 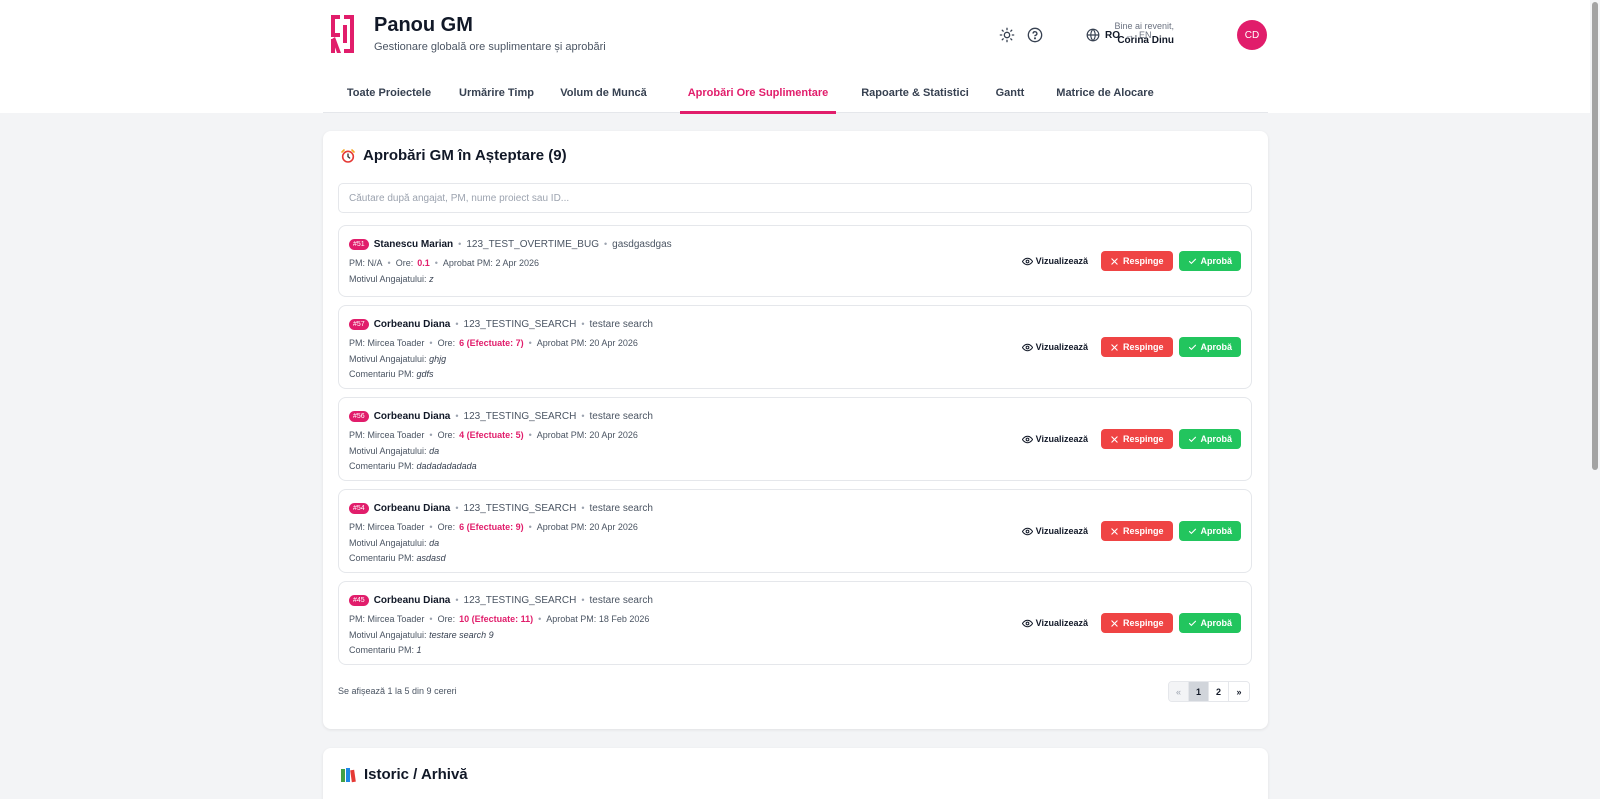 What do you see at coordinates (915, 92) in the screenshot?
I see `tab-reports-stats: Rapoarte & Statistici` at bounding box center [915, 92].